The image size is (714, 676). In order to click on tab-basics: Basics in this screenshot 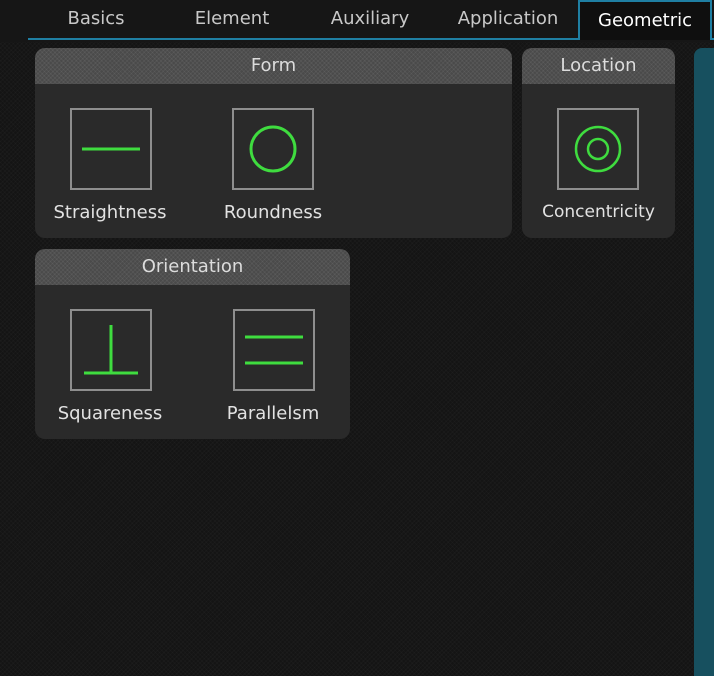, I will do `click(96, 19)`.